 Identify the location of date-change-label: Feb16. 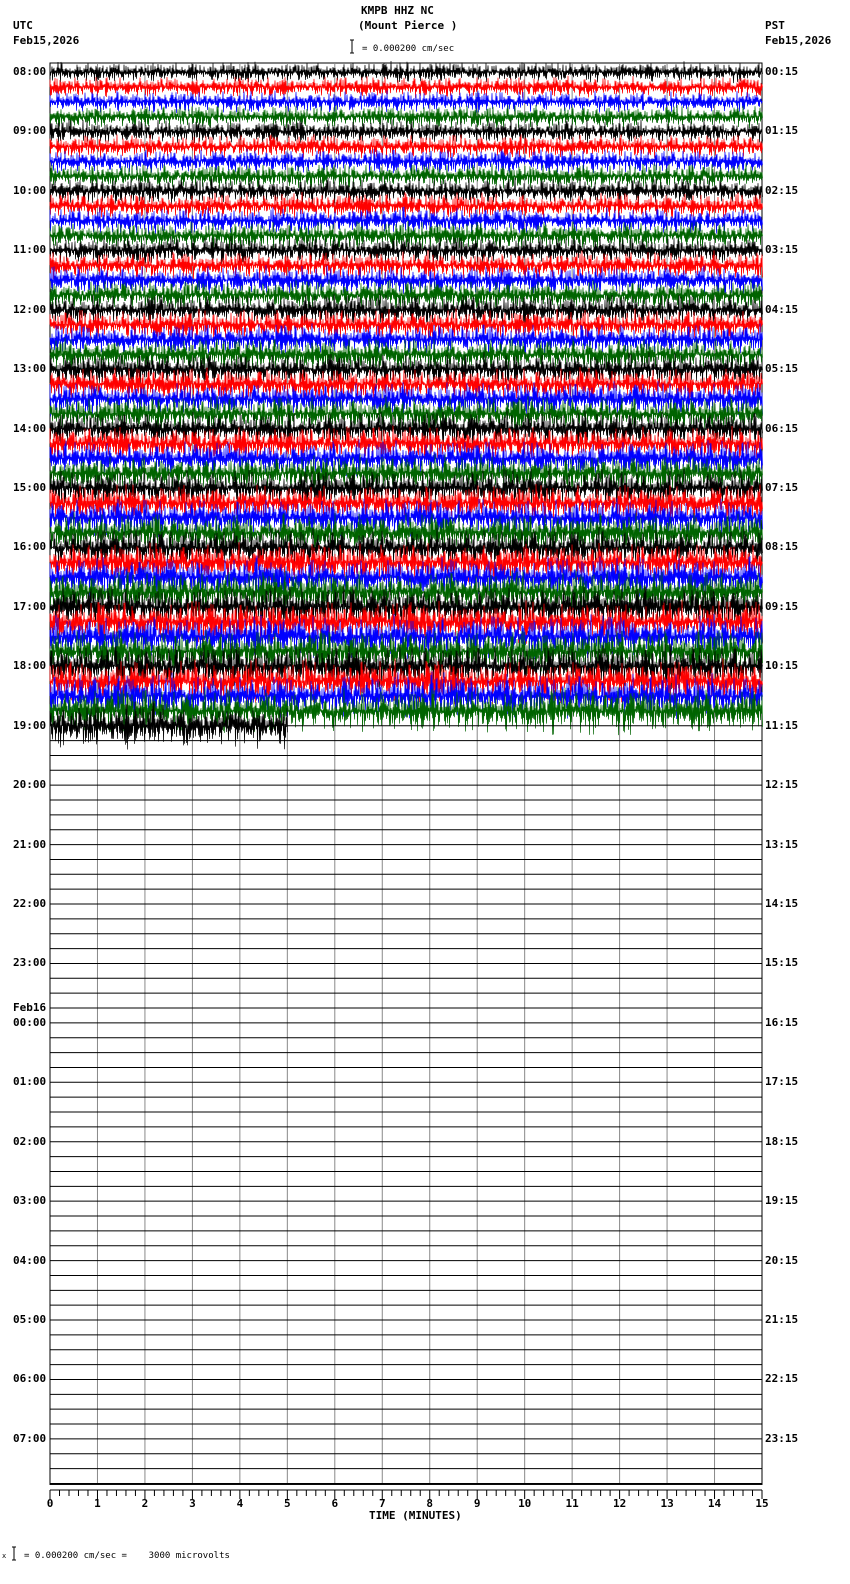
(30, 1007).